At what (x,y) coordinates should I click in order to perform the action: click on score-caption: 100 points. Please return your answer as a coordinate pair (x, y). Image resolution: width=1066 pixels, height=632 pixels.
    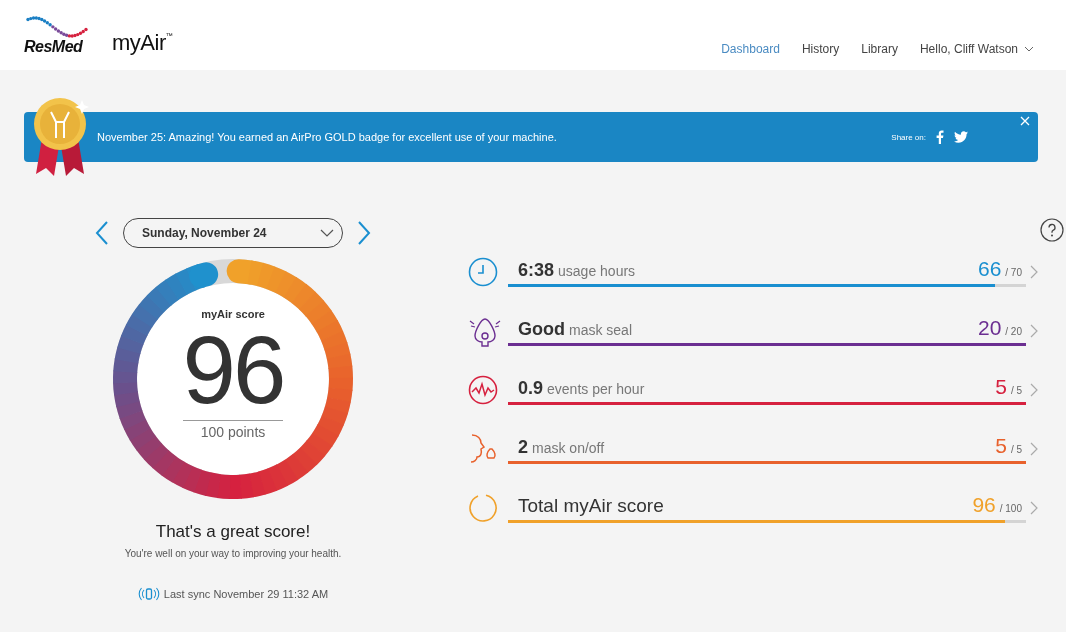
    Looking at the image, I should click on (233, 430).